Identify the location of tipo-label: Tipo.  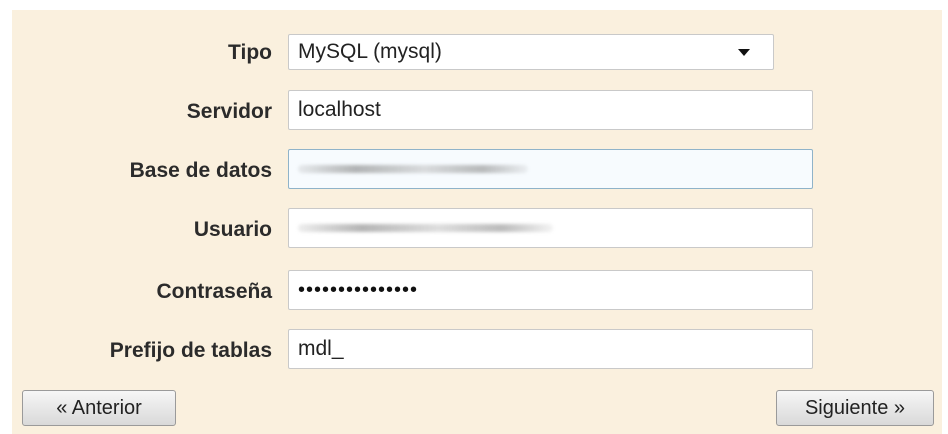
(250, 52).